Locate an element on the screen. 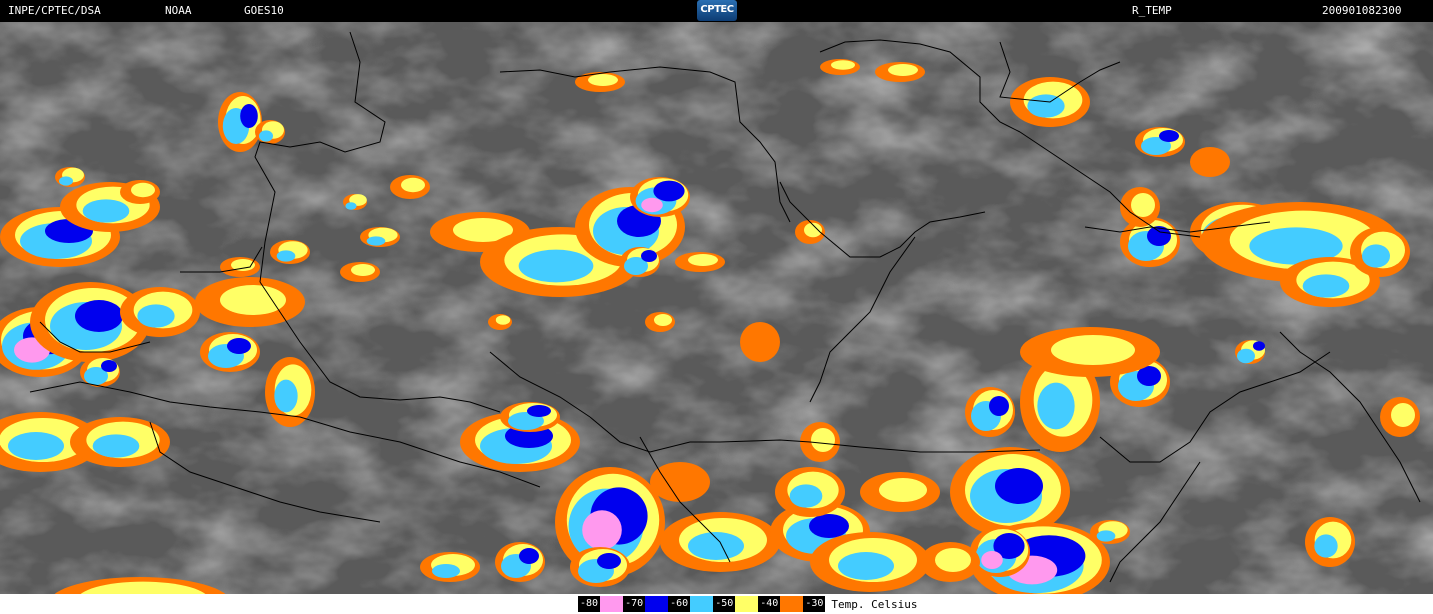 This screenshot has height=614, width=1433. legend-item: -60 is located at coordinates (691, 604).